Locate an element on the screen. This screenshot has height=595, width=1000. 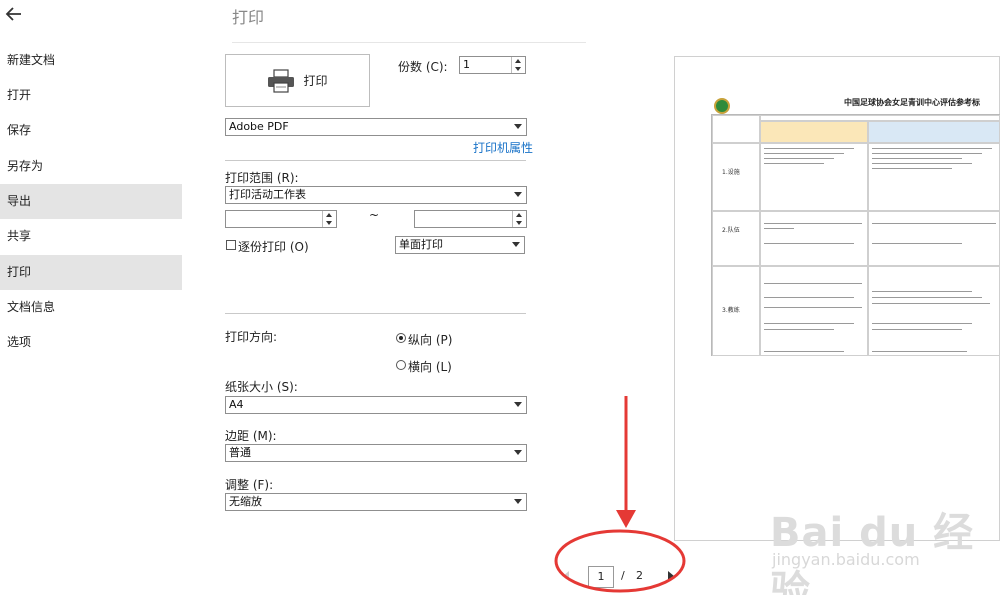
landscape-label: 横向 (L) is located at coordinates (430, 367).